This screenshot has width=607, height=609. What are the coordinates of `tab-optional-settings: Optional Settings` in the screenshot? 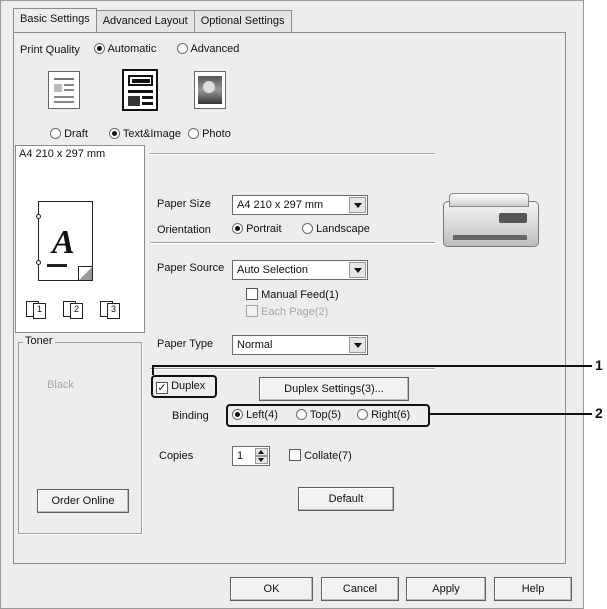 It's located at (242, 21).